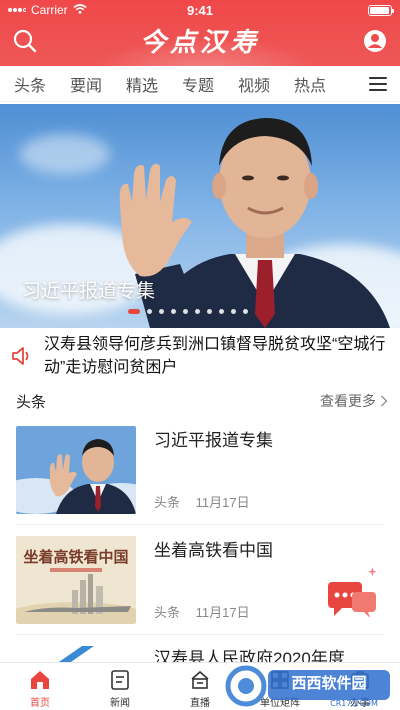 Image resolution: width=400 pixels, height=710 pixels. What do you see at coordinates (354, 703) in the screenshot?
I see `watermark-domain: CR173.COM` at bounding box center [354, 703].